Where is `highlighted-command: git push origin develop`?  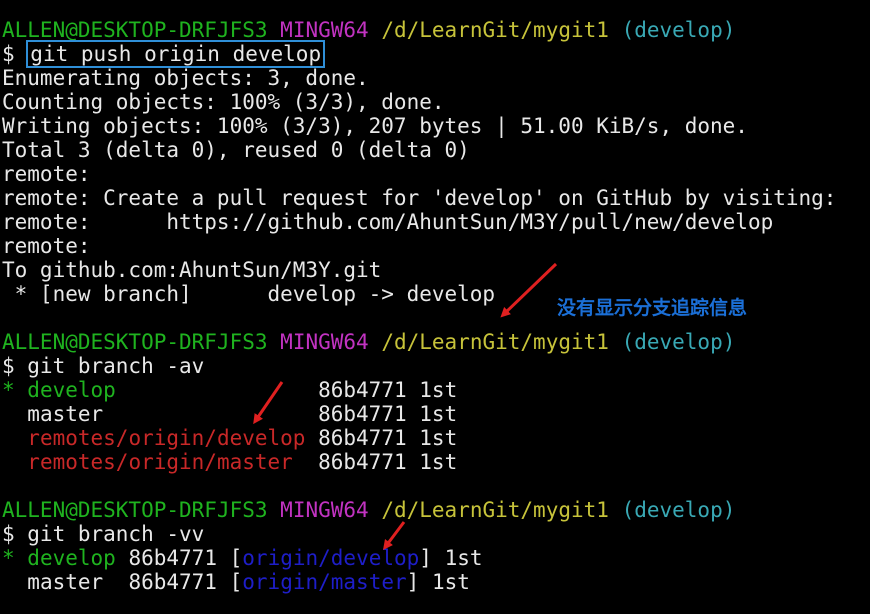
highlighted-command: git push origin develop is located at coordinates (176, 54).